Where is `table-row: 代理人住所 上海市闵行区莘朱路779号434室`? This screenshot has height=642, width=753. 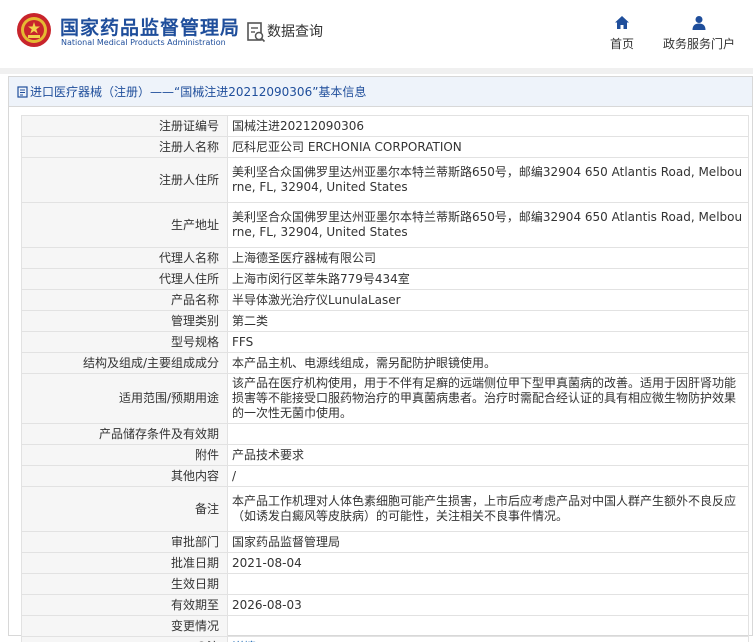 table-row: 代理人住所 上海市闵行区莘朱路779号434室 is located at coordinates (385, 279).